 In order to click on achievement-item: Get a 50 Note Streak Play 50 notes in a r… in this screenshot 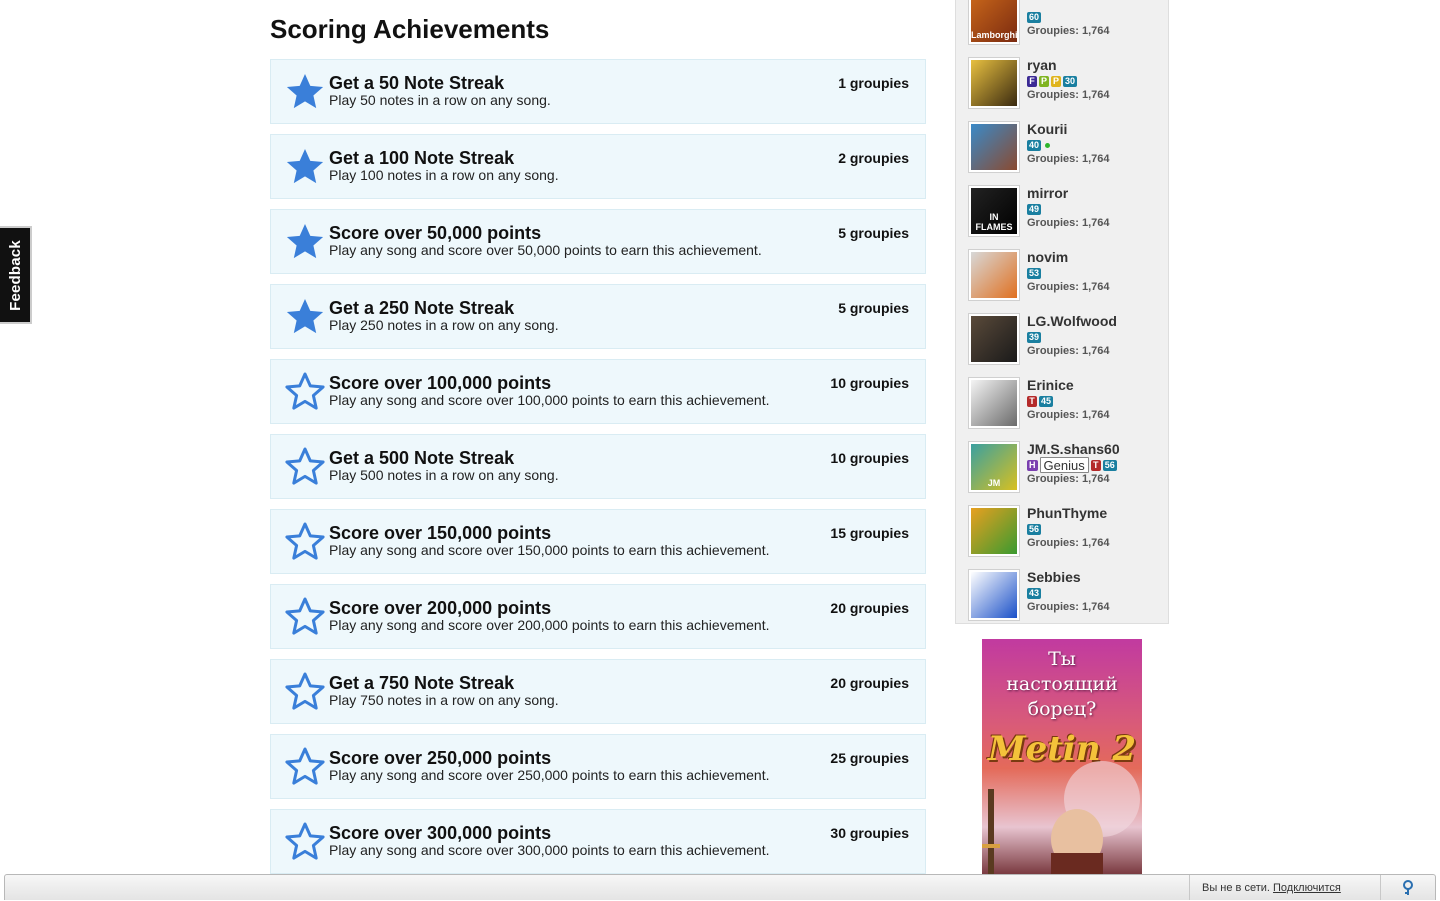, I will do `click(598, 91)`.